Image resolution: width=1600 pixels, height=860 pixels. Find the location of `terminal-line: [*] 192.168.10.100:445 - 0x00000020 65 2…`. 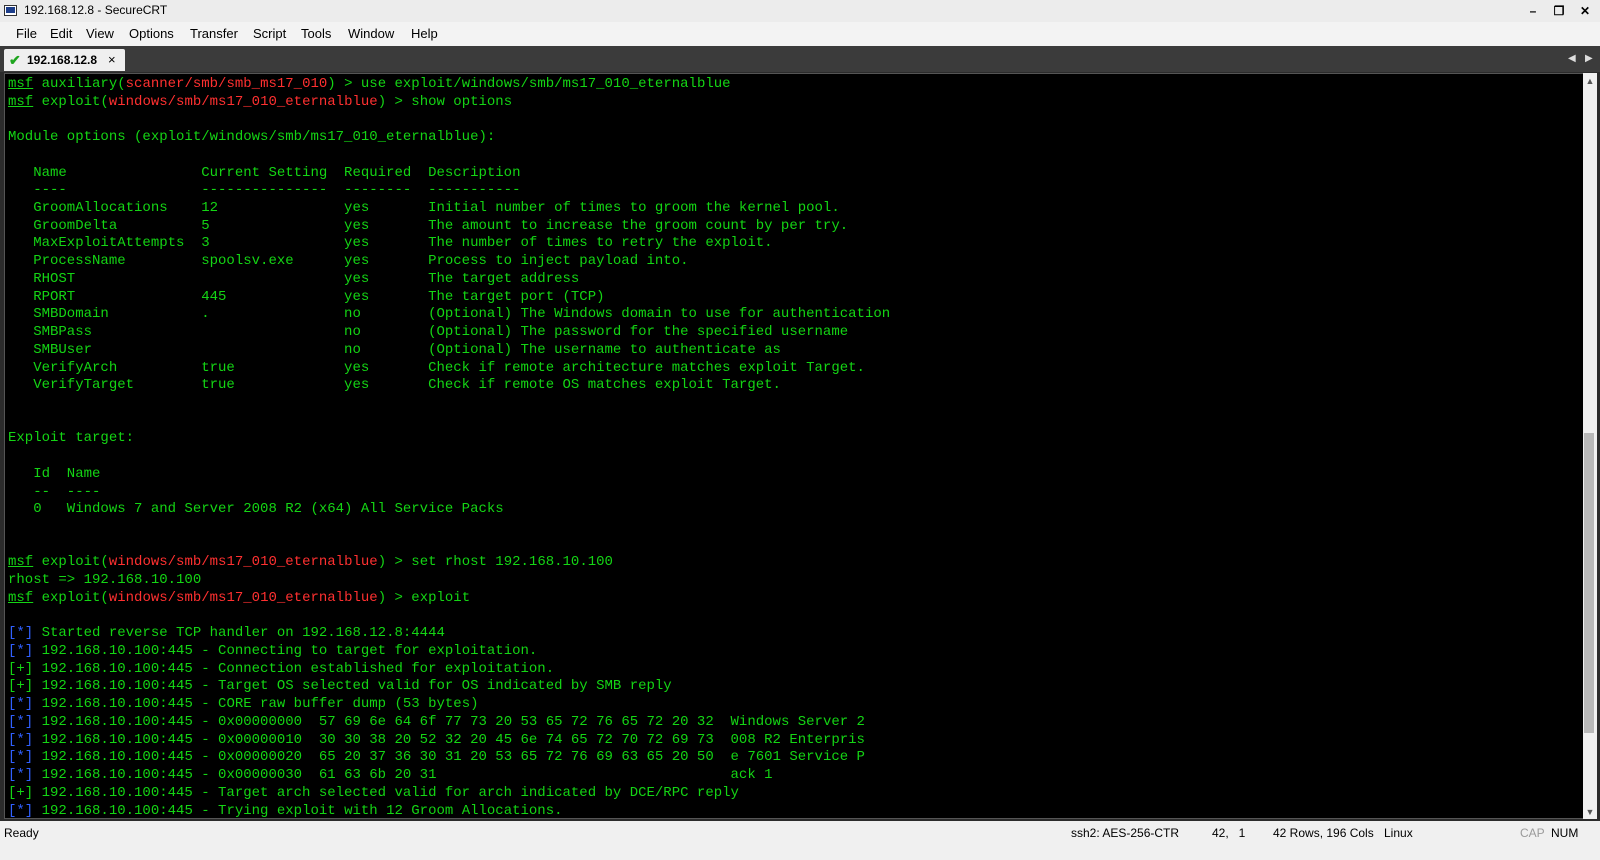

terminal-line: [*] 192.168.10.100:445 - 0x00000020 65 2… is located at coordinates (436, 757).